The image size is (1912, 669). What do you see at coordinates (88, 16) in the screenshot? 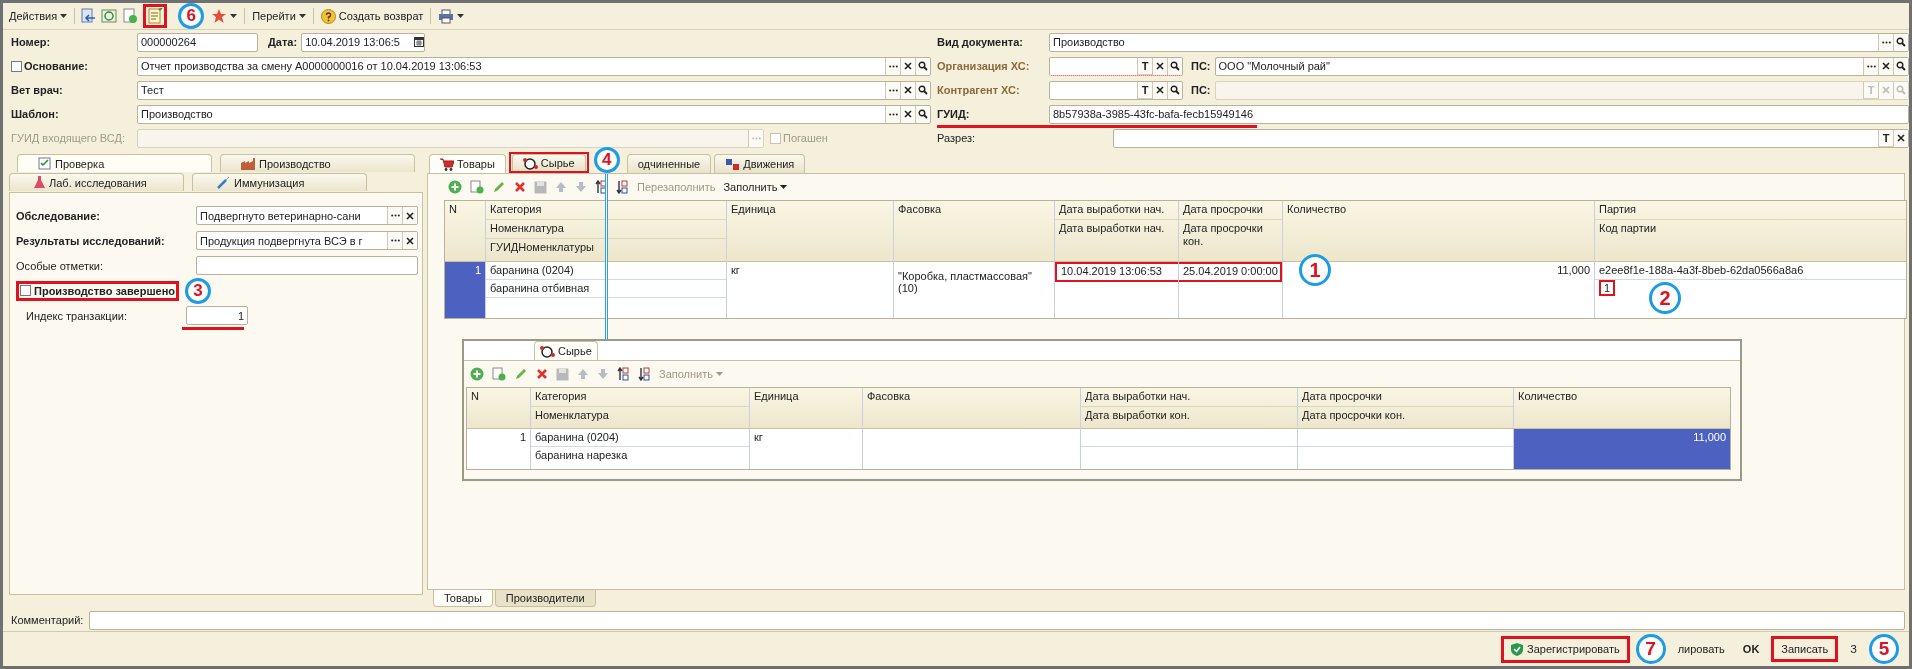
I see `post-document-icon` at bounding box center [88, 16].